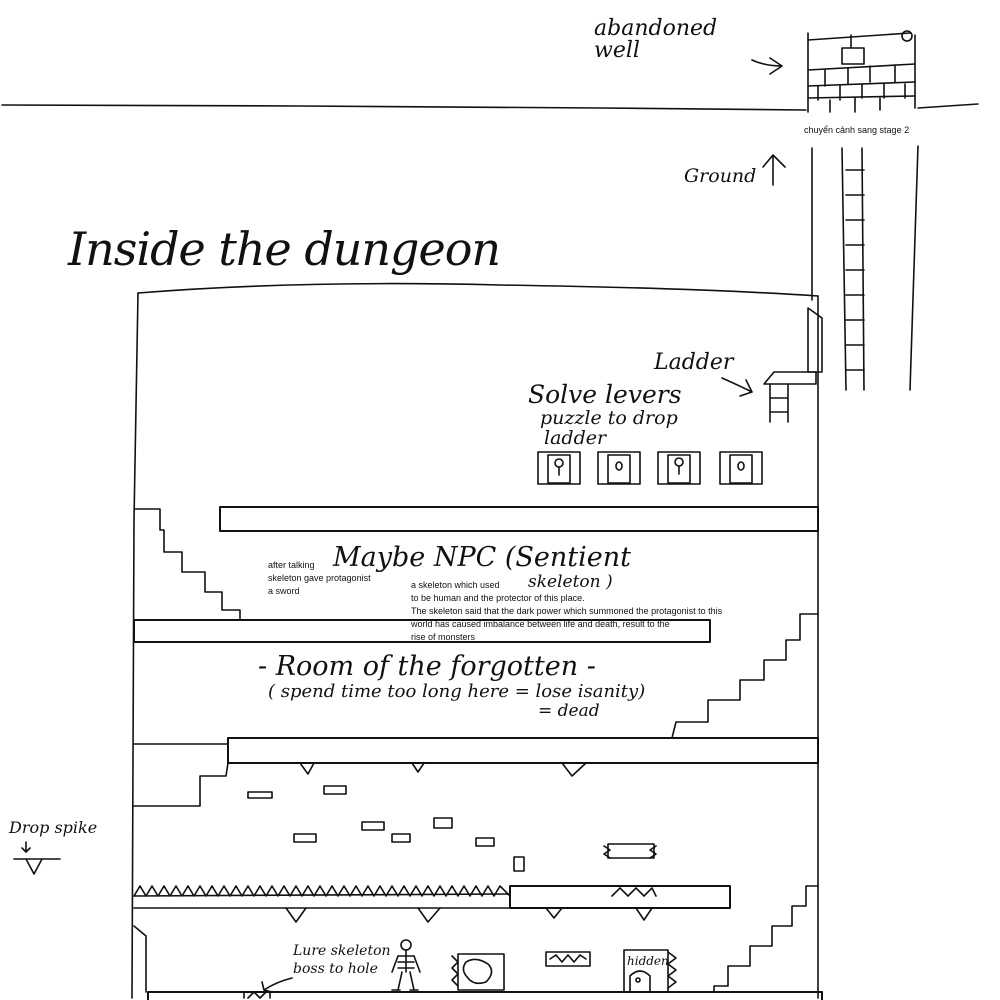  Describe the element at coordinates (650, 468) in the screenshot. I see `lever-row` at that location.